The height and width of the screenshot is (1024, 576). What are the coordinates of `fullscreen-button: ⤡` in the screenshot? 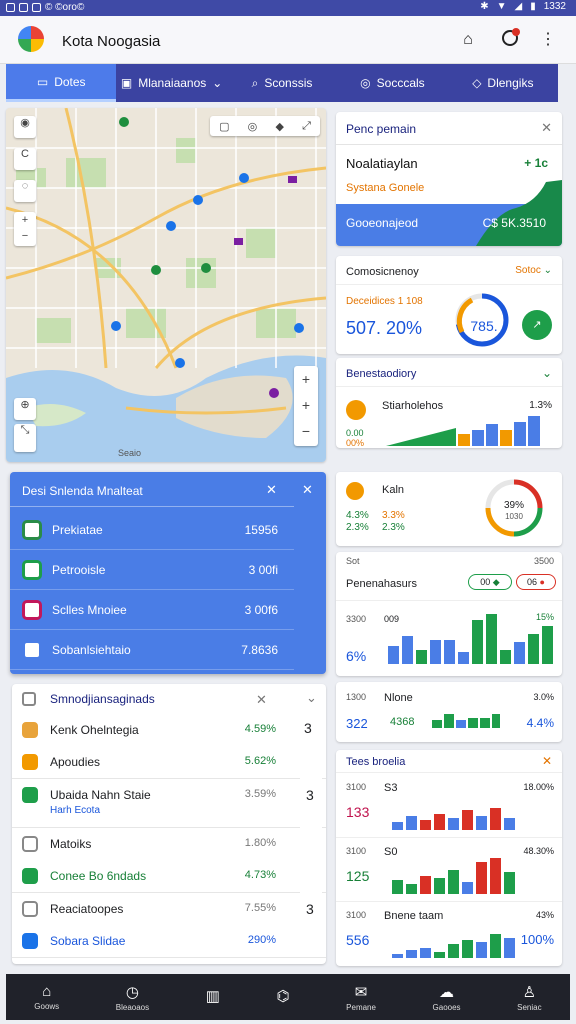 It's located at (25, 438).